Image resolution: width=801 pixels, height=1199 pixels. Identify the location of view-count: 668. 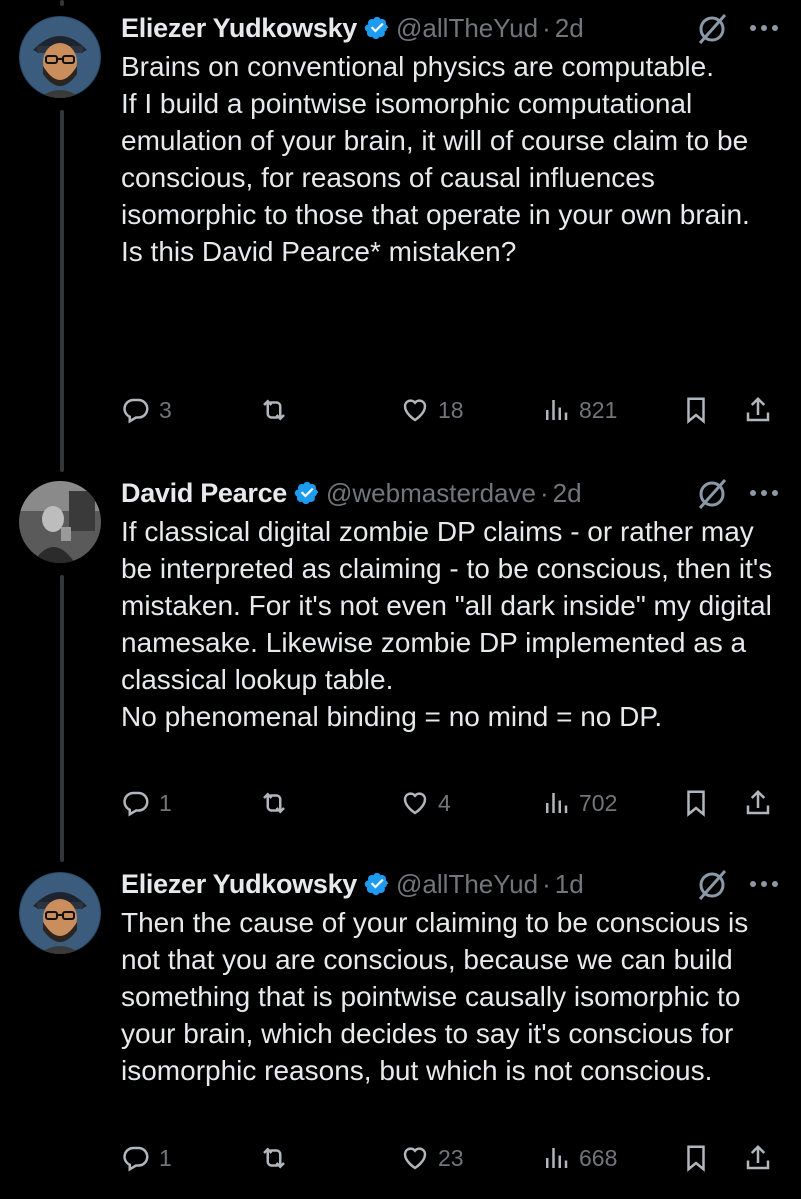
(598, 1157).